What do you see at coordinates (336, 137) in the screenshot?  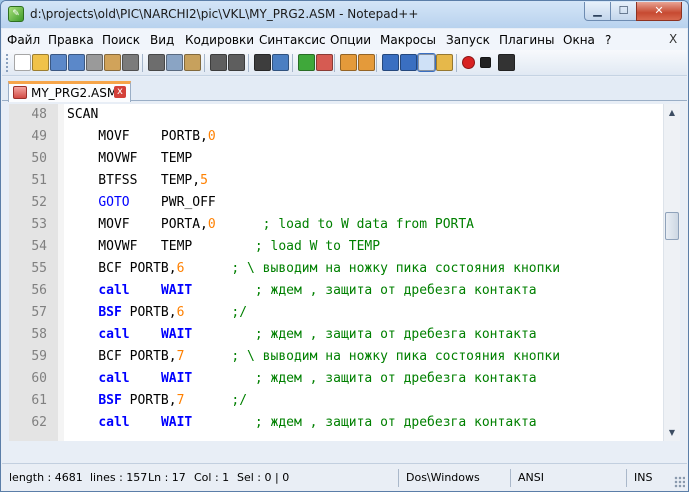 I see `code-line: 49 MOVF PORTB,0` at bounding box center [336, 137].